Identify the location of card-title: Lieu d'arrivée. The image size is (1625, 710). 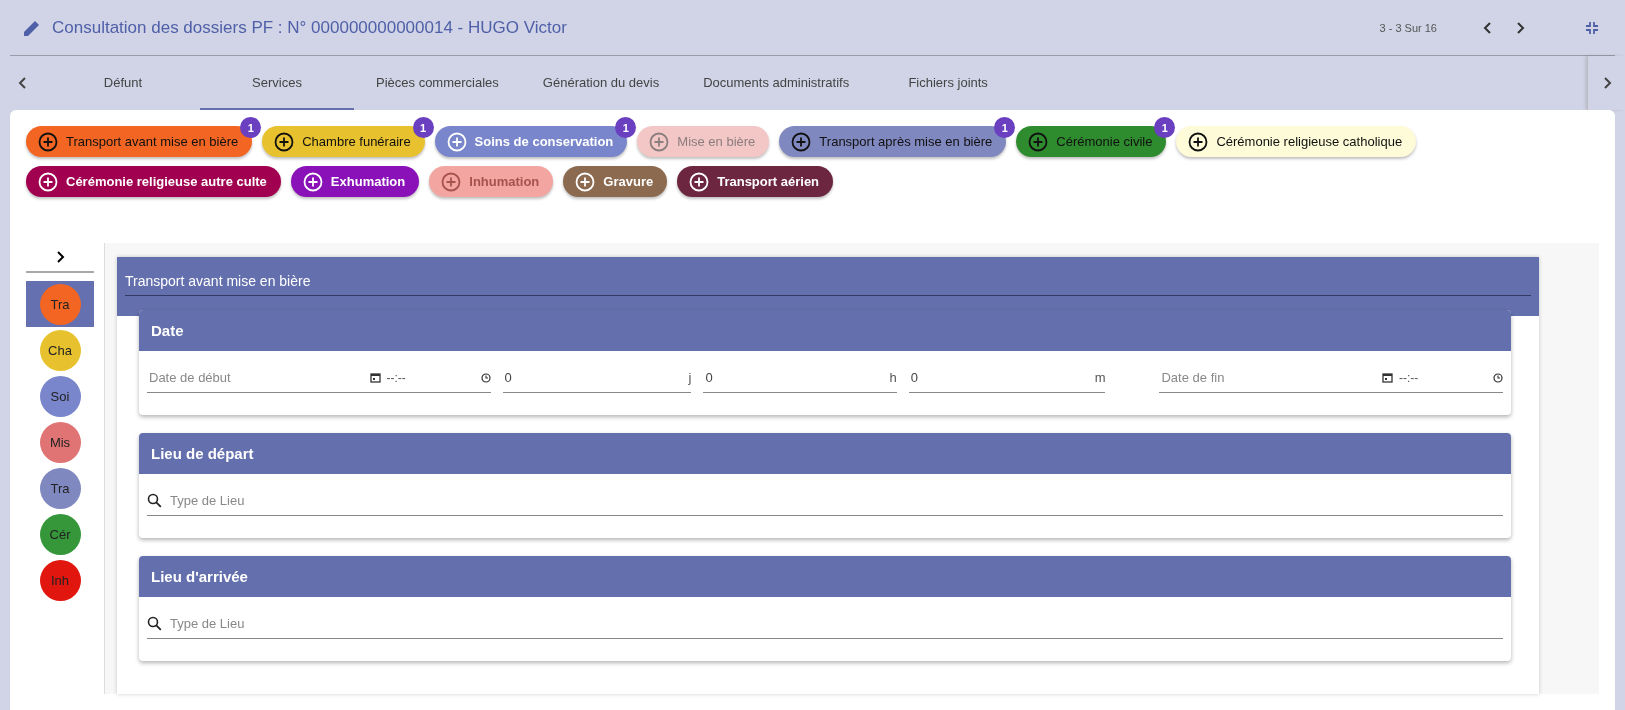
(199, 576).